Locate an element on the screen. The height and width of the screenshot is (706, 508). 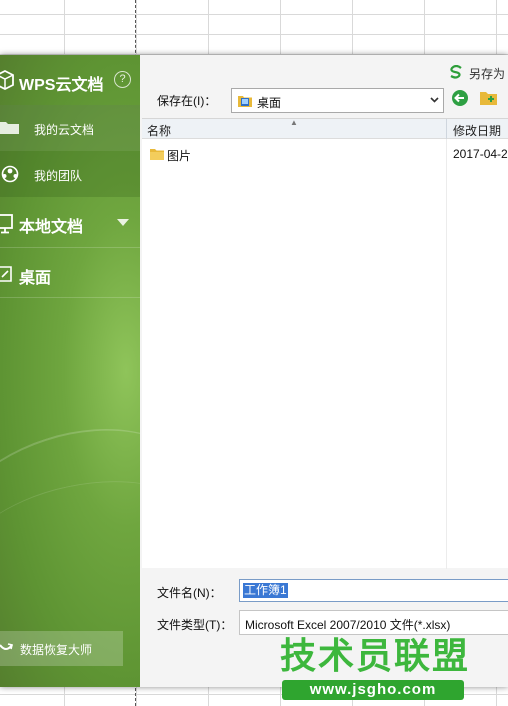
sidebar-item-label: 我的团队 is located at coordinates (58, 176).